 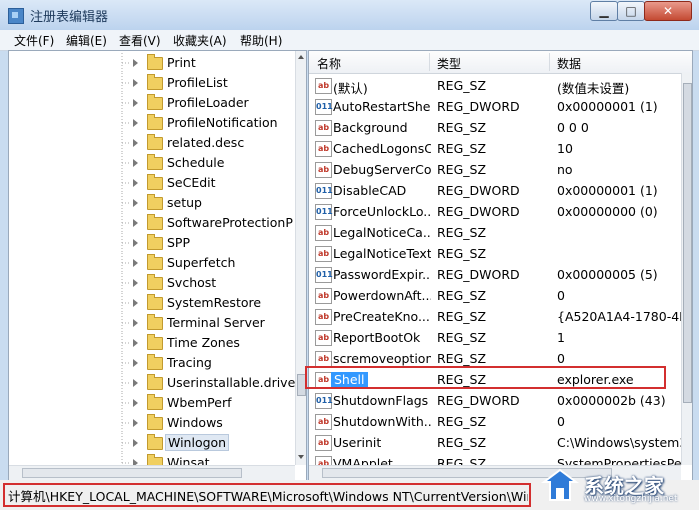 What do you see at coordinates (151, 163) in the screenshot?
I see `tree-item: Schedule` at bounding box center [151, 163].